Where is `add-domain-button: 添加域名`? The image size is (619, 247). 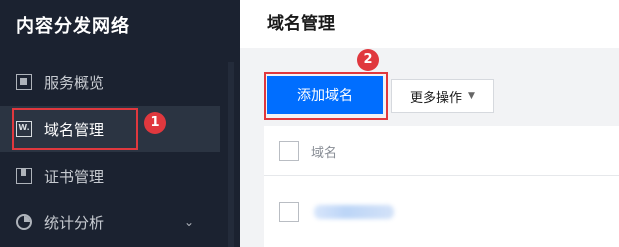
add-domain-button: 添加域名 is located at coordinates (325, 95).